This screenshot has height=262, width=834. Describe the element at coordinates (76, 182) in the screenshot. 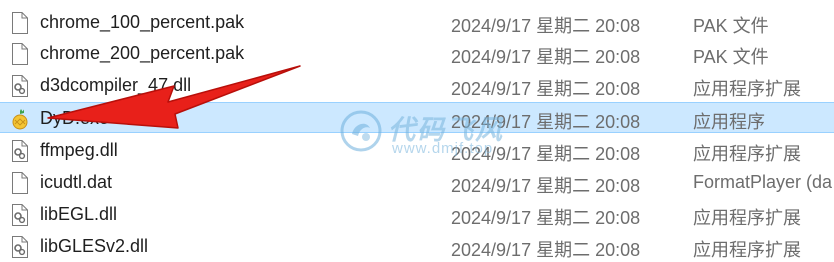

I see `file-name: icudtl.dat` at that location.